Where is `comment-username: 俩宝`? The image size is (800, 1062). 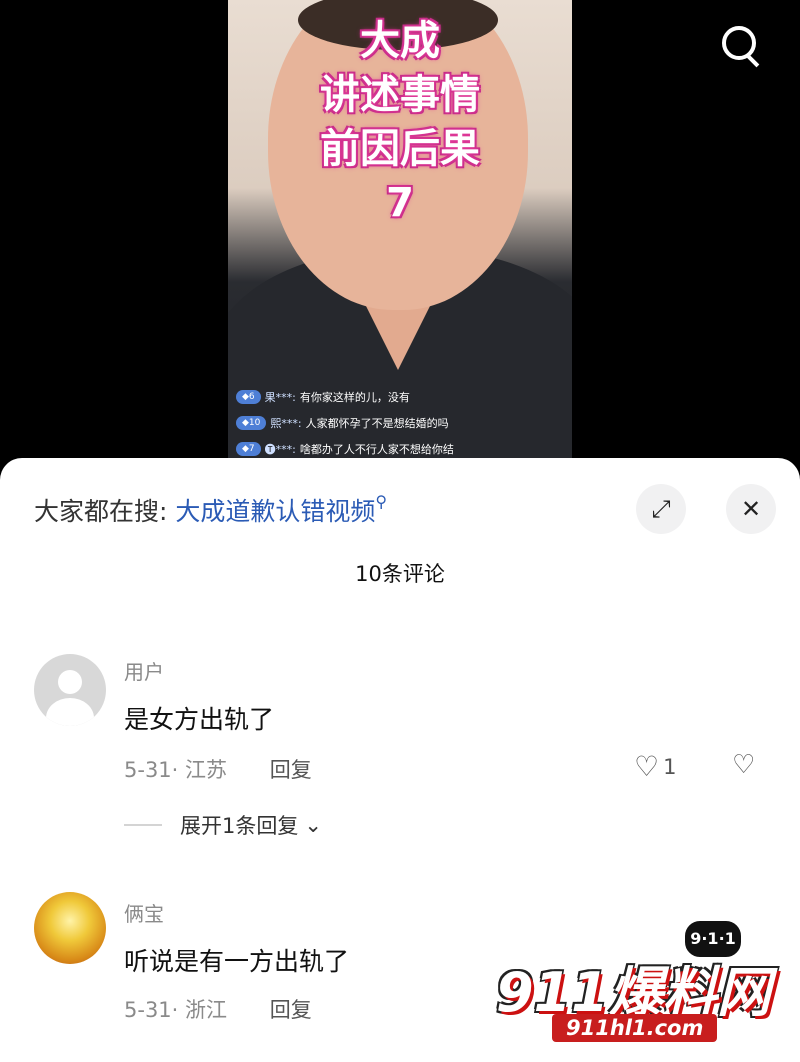
comment-username: 俩宝 is located at coordinates (144, 912).